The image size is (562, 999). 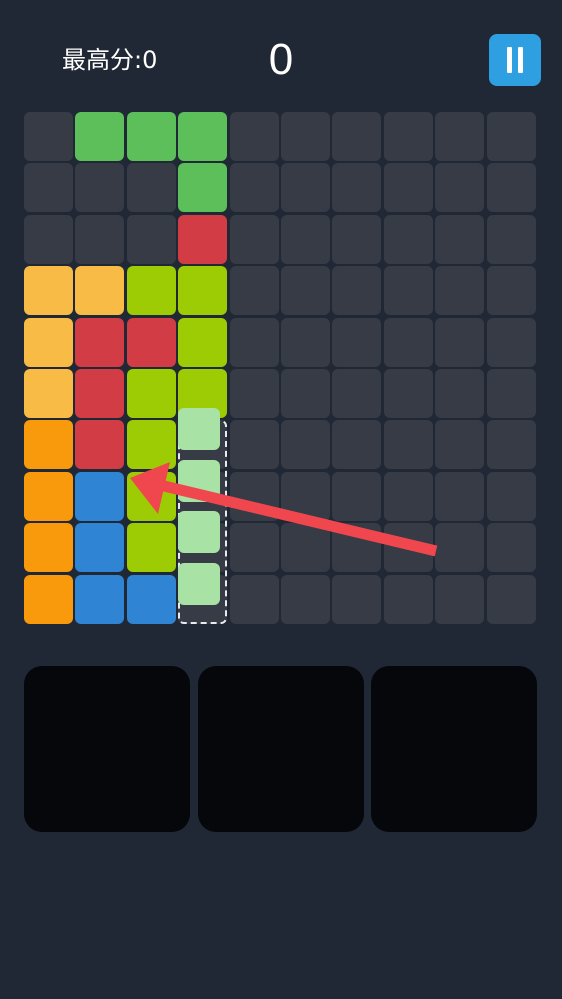 What do you see at coordinates (515, 60) in the screenshot?
I see `pause-button` at bounding box center [515, 60].